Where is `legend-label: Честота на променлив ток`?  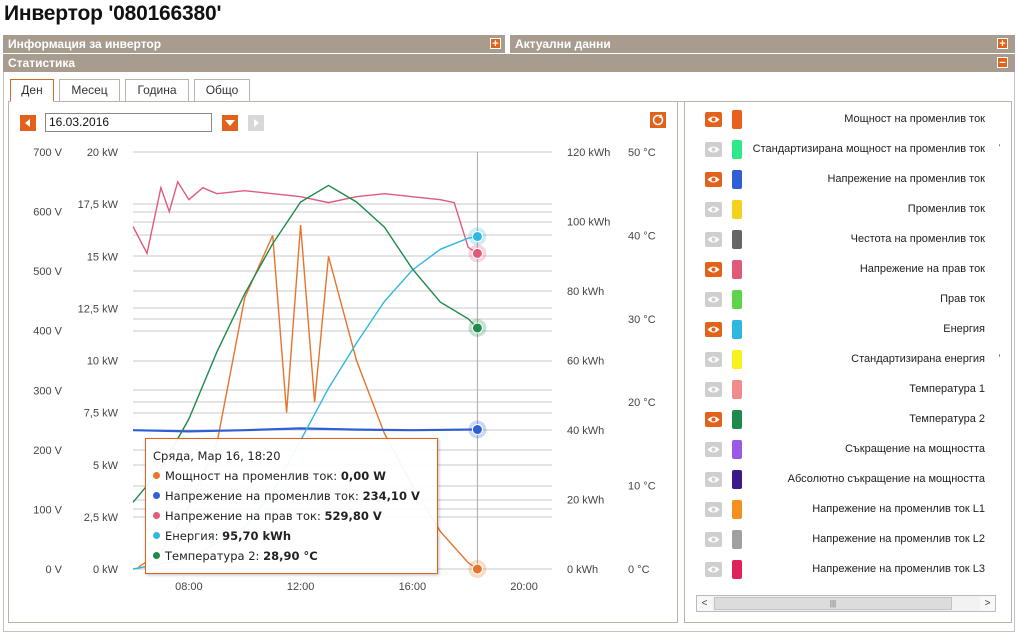
legend-label: Честота на променлив ток is located at coordinates (917, 239).